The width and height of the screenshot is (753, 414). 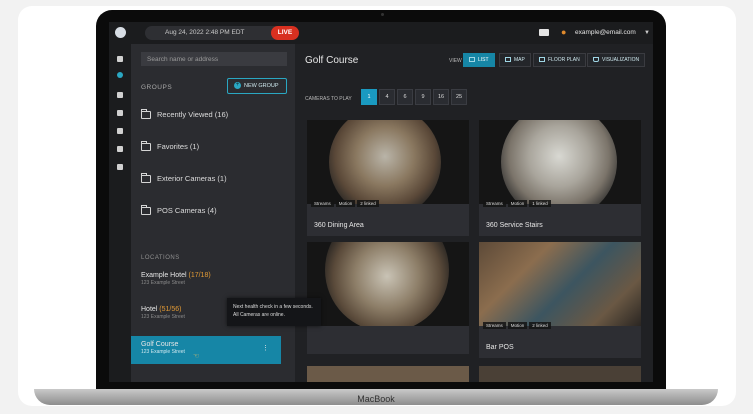 I want to click on nav-rail, so click(x=120, y=213).